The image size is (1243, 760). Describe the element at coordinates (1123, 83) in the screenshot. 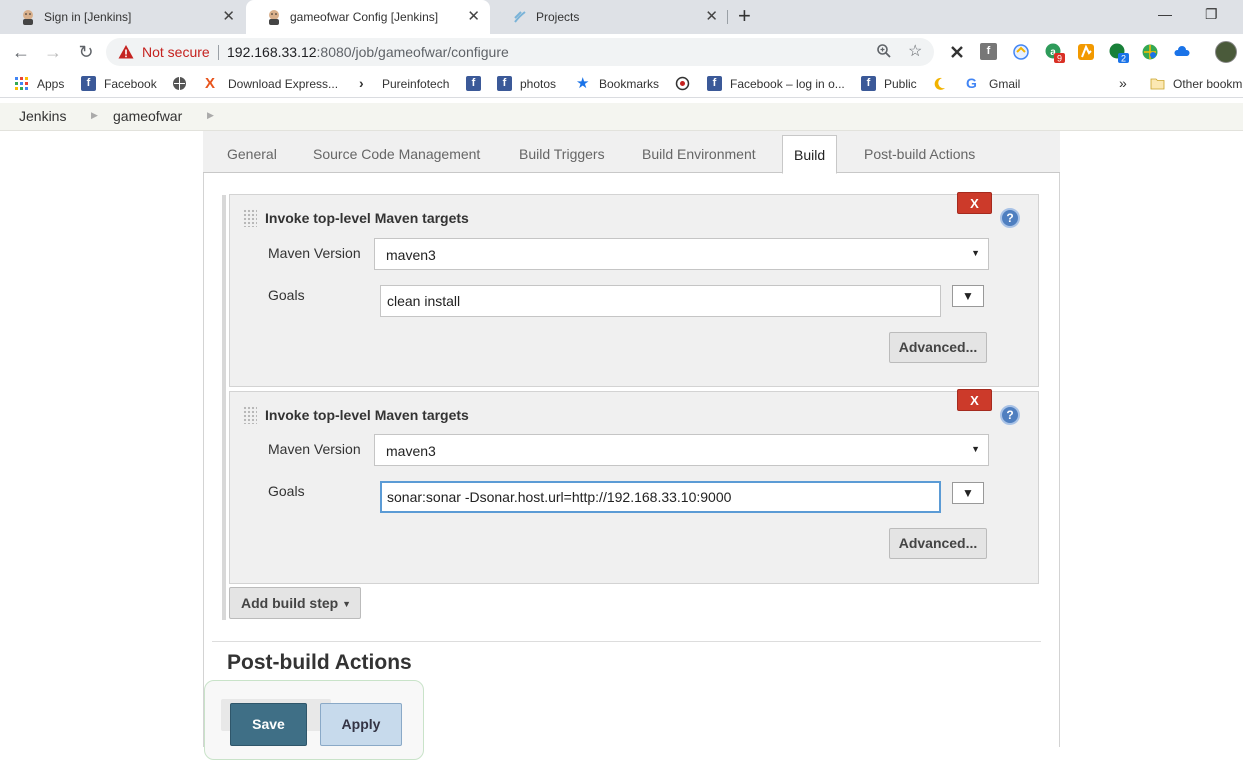

I see `bookmarks-overflow-icon: »` at that location.